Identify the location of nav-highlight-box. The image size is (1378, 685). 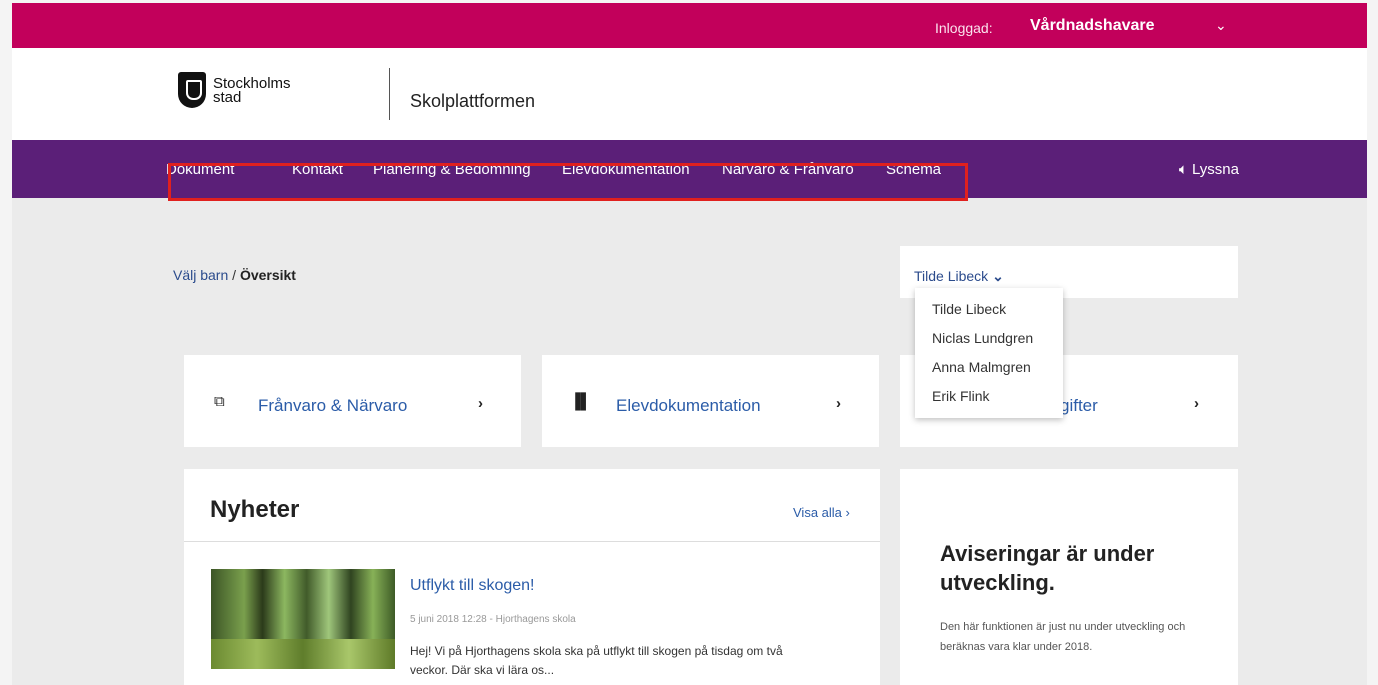
(568, 182).